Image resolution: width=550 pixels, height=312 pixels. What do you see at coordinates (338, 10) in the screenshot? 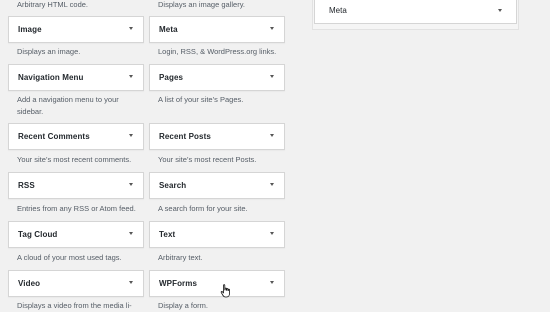
I see `sidebar-widget-title: Meta` at bounding box center [338, 10].